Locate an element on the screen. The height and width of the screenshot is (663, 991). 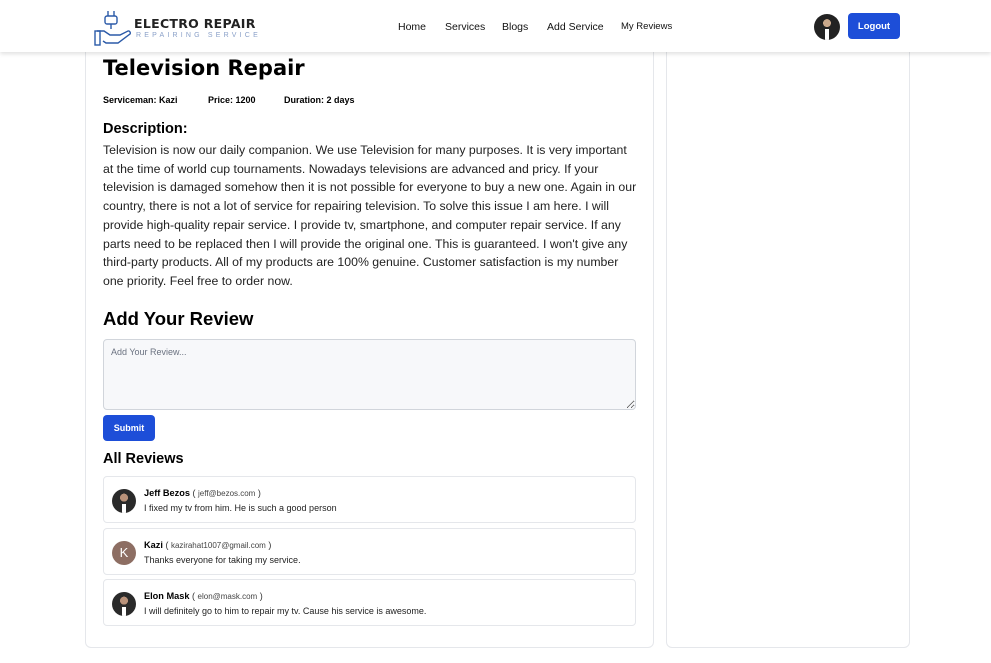
brand-logo: ELECTRO REPAIR REPAIRING SERVICE is located at coordinates (176, 28).